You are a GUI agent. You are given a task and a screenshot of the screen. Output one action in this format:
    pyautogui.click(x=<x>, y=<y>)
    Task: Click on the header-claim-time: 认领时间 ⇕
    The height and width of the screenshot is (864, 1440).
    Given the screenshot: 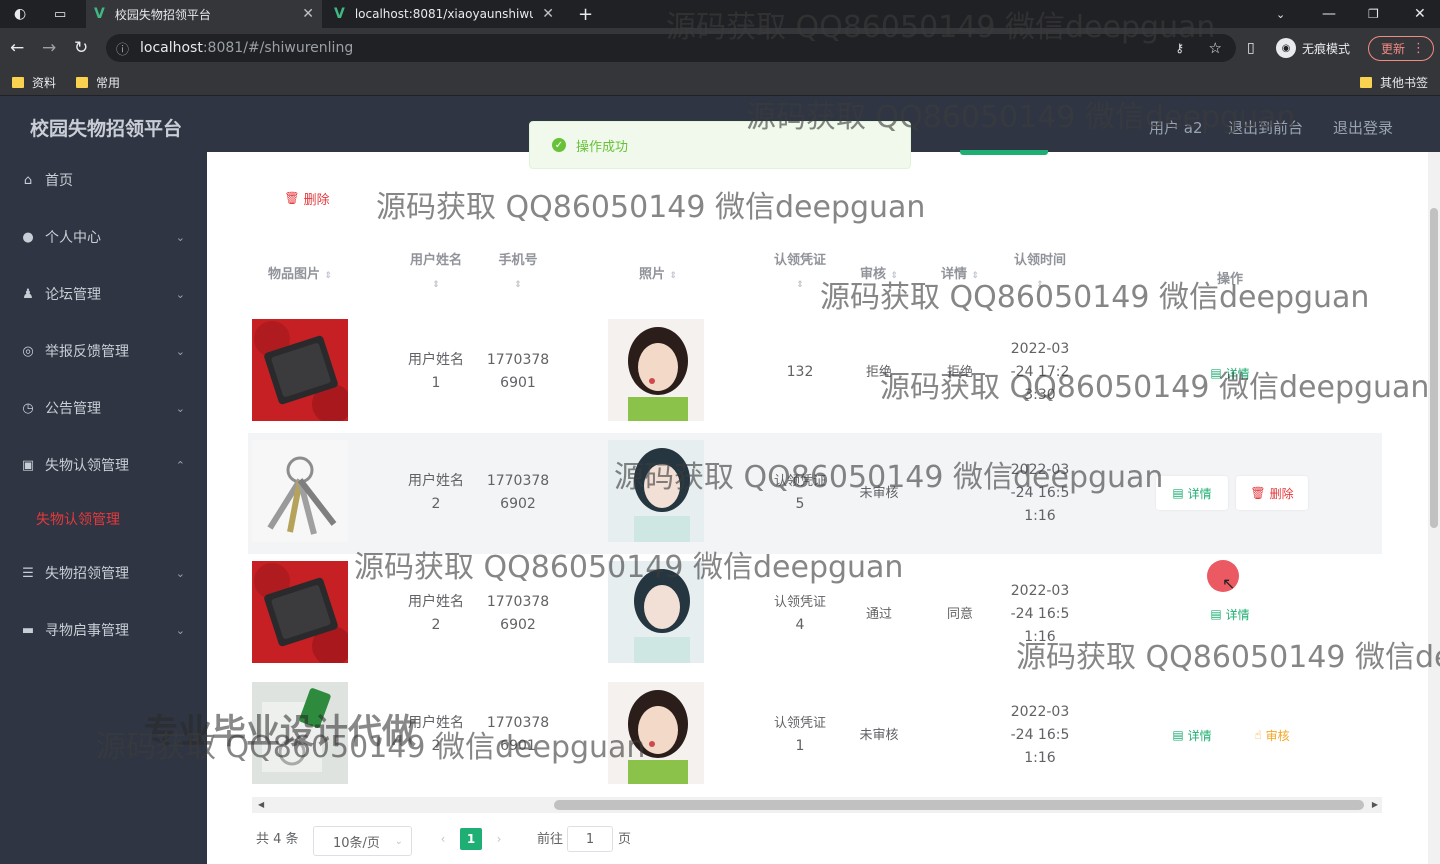 What is the action you would take?
    pyautogui.click(x=1040, y=273)
    